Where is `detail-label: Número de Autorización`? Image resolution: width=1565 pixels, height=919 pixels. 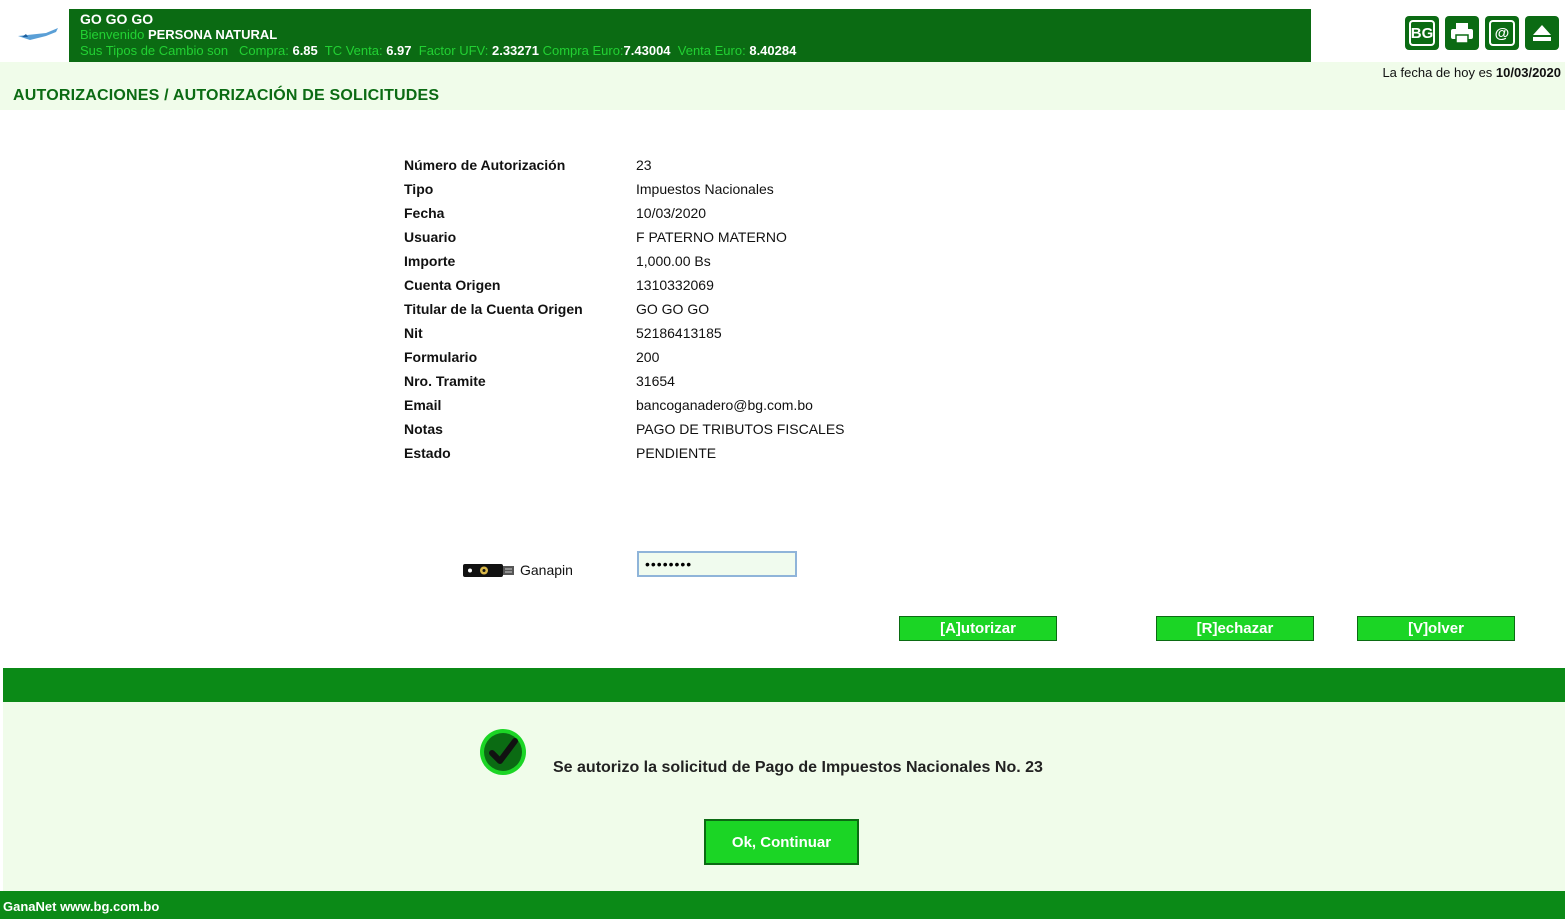
detail-label: Número de Autorización is located at coordinates (485, 165).